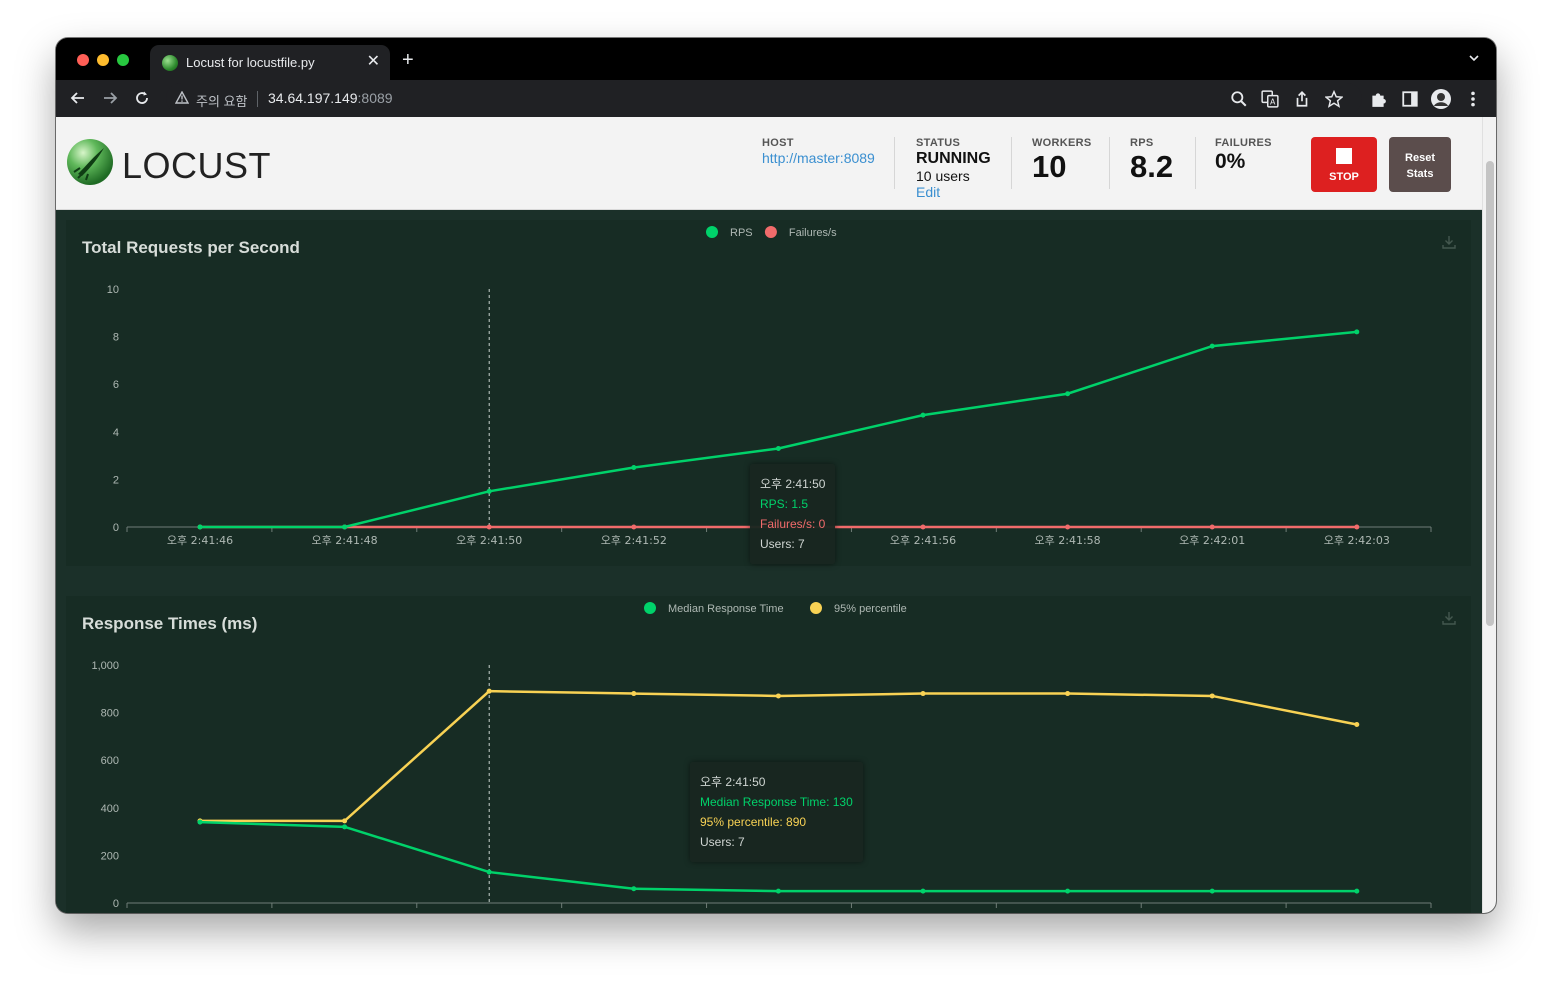 The image size is (1552, 987). Describe the element at coordinates (83, 60) in the screenshot. I see `close-window-button` at that location.